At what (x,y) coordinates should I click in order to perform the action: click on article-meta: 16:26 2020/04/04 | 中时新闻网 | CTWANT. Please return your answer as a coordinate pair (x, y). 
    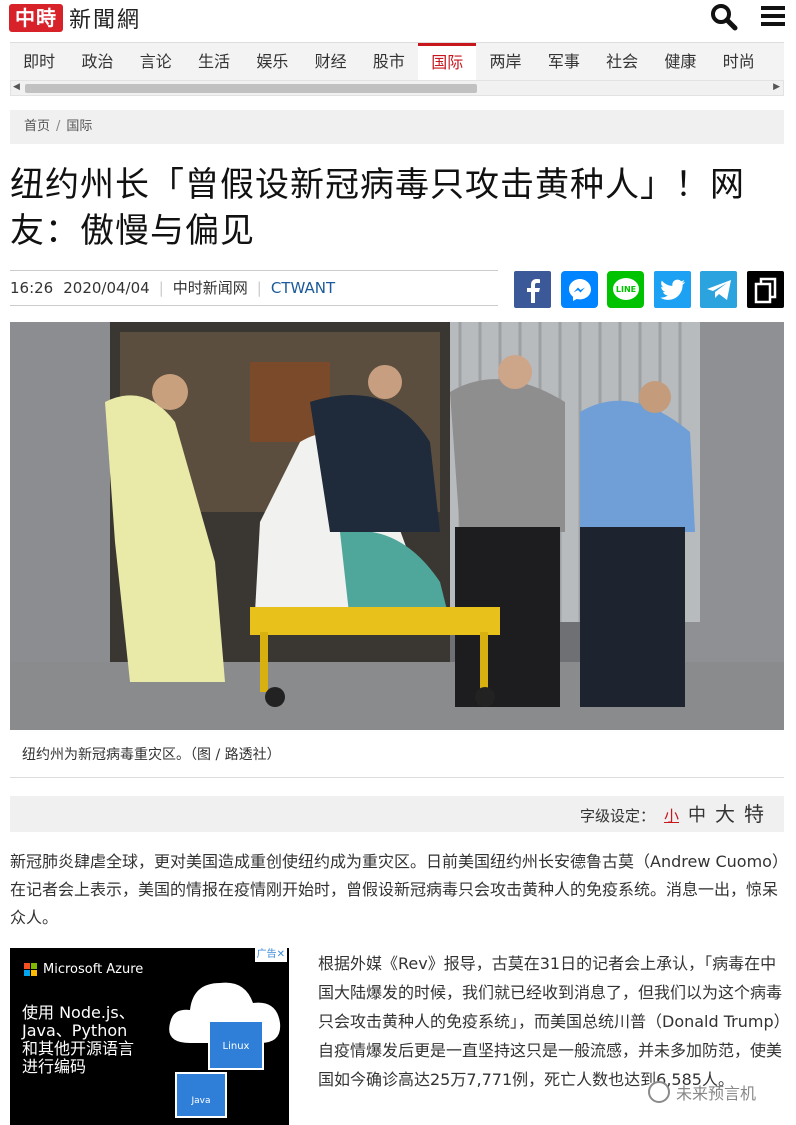
    Looking at the image, I should click on (254, 288).